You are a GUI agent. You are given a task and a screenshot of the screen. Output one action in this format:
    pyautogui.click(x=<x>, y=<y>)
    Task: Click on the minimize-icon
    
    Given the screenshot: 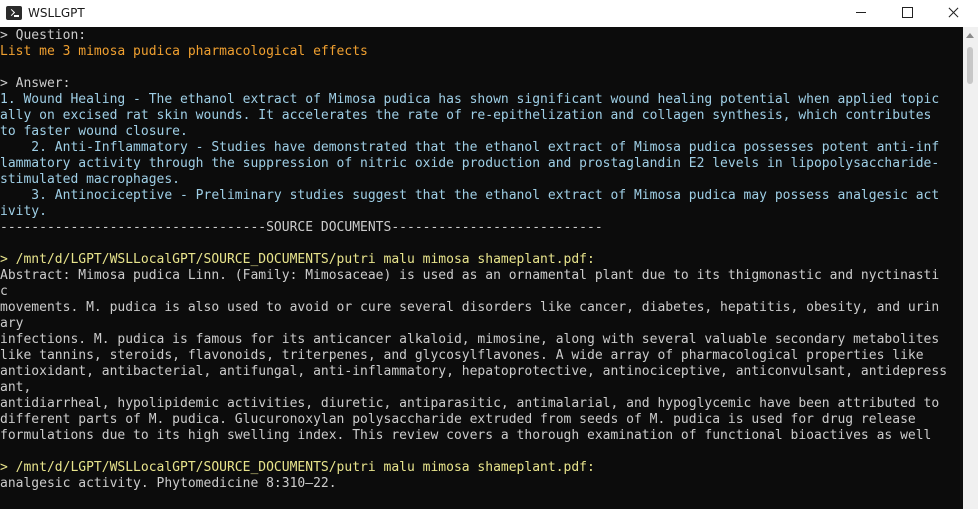 What is the action you would take?
    pyautogui.click(x=861, y=13)
    